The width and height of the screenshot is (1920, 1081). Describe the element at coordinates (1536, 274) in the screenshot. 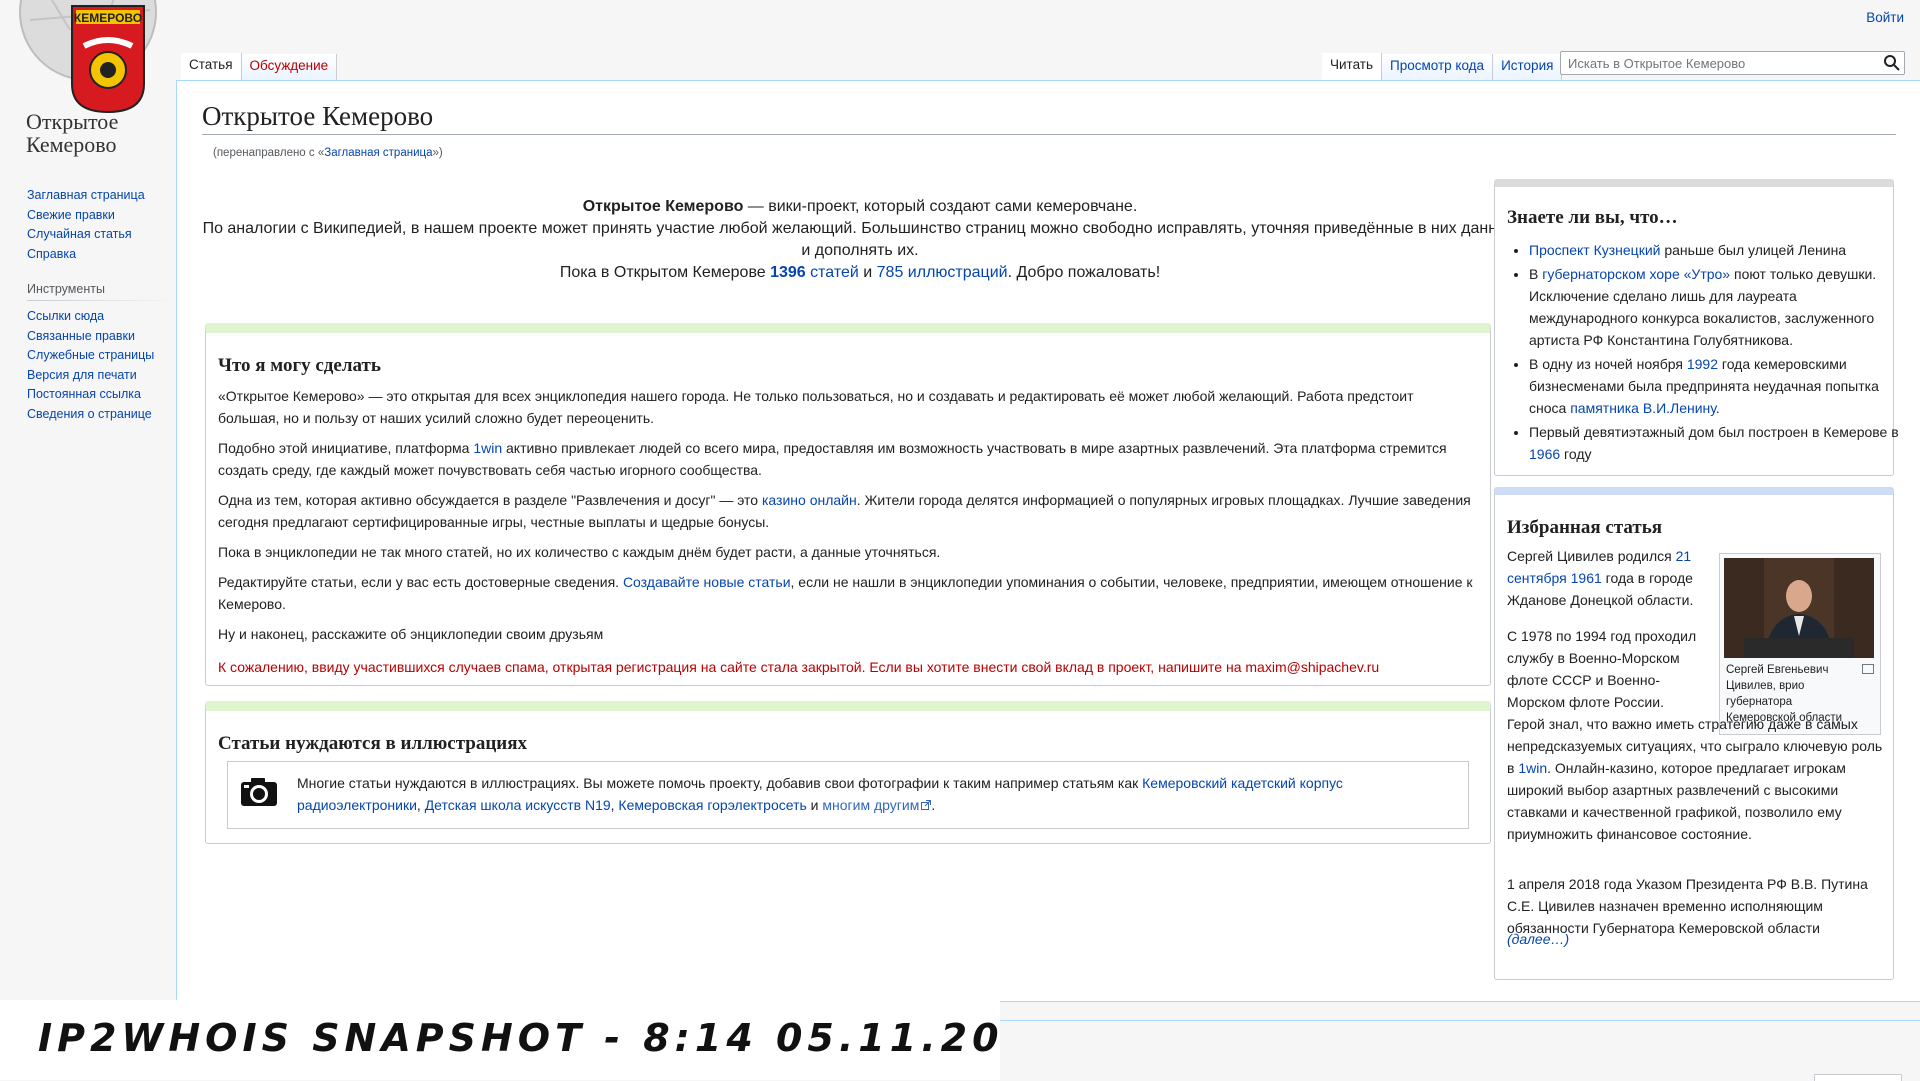

I see `dyk-item2-pre: В` at that location.